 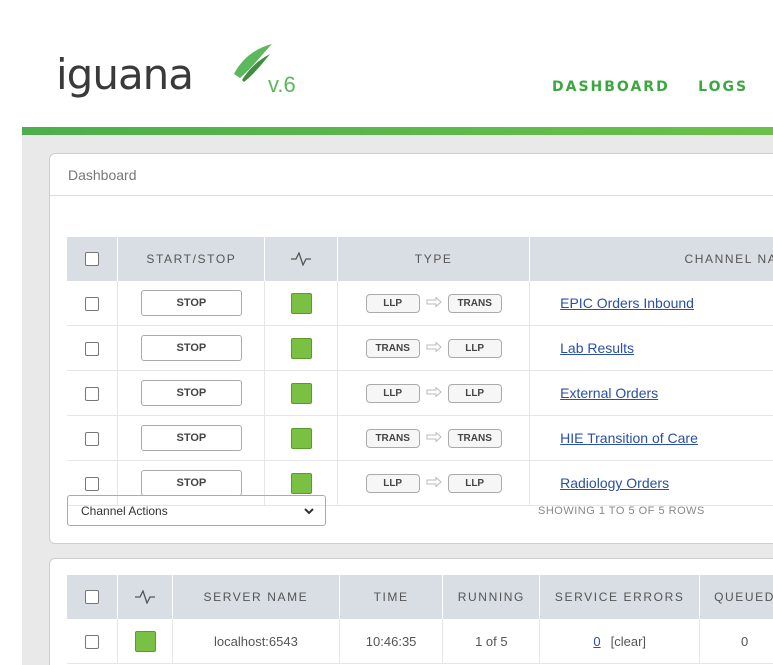 I want to click on header-accent-bar, so click(x=397, y=131).